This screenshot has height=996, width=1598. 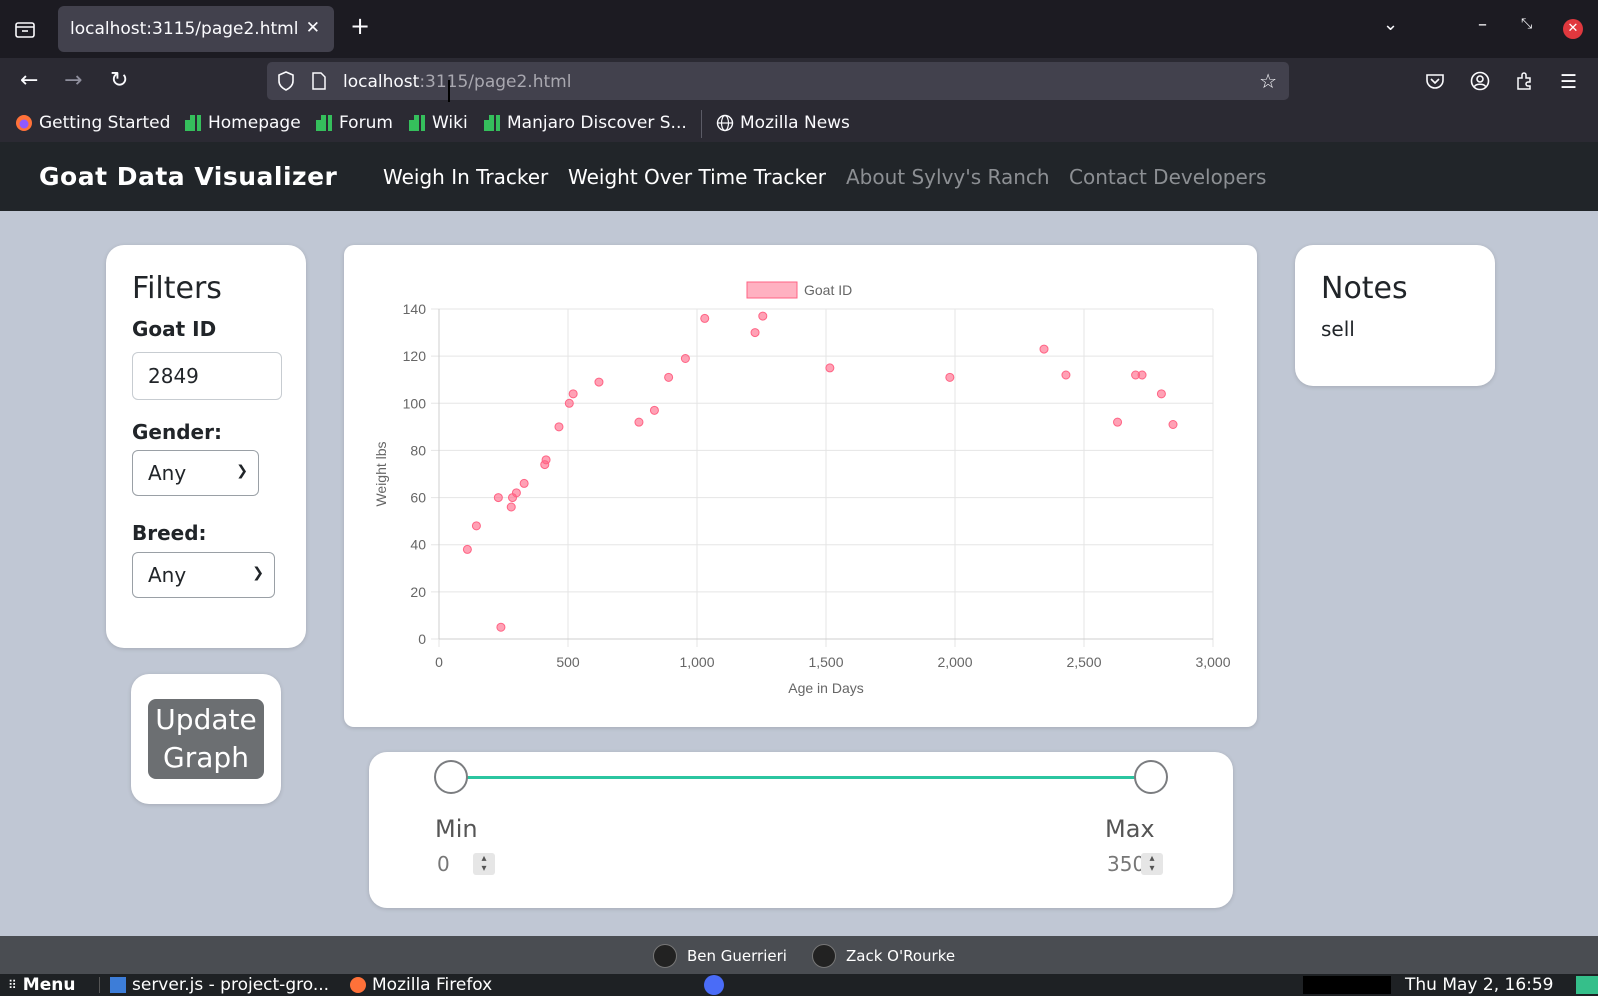 I want to click on restore-icon: ⤡, so click(x=1526, y=24).